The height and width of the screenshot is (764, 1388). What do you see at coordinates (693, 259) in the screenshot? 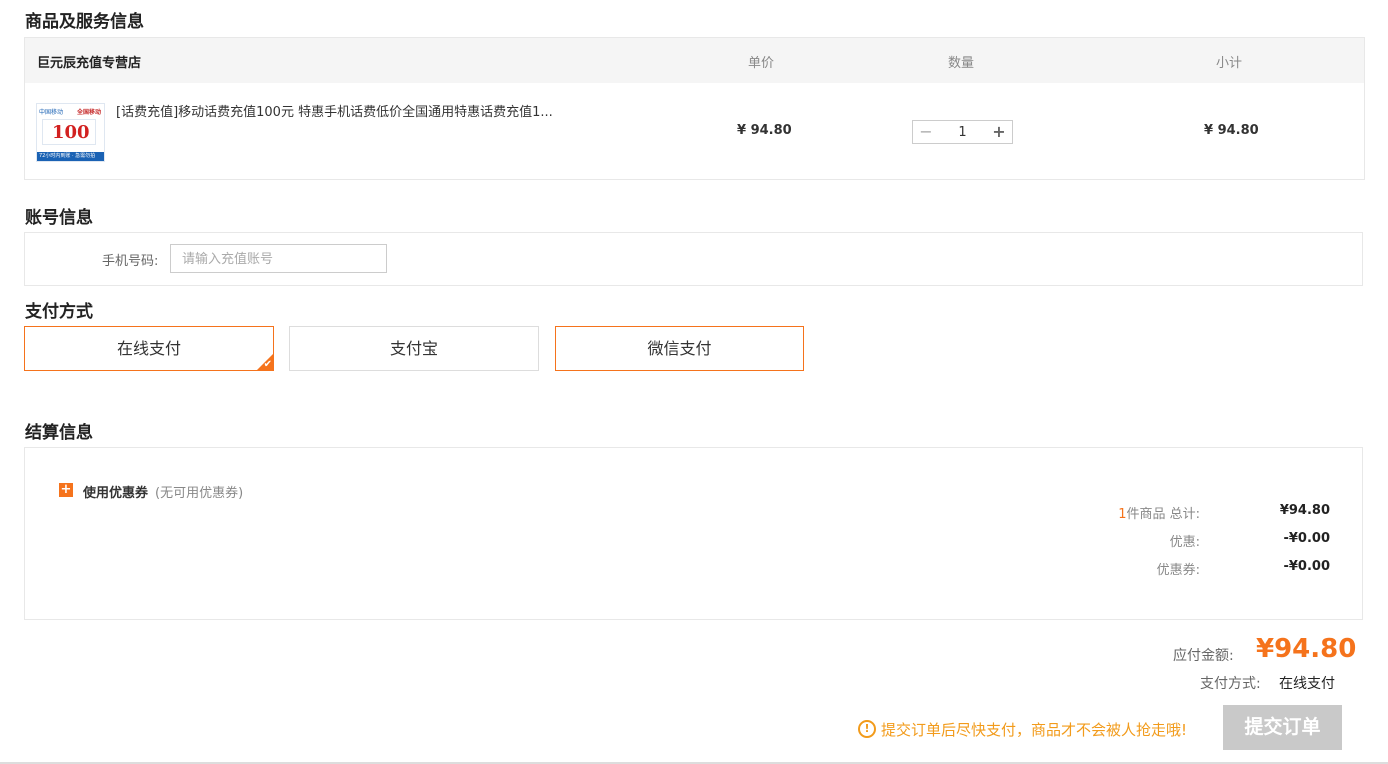
I see `account-box: 手机号码:` at bounding box center [693, 259].